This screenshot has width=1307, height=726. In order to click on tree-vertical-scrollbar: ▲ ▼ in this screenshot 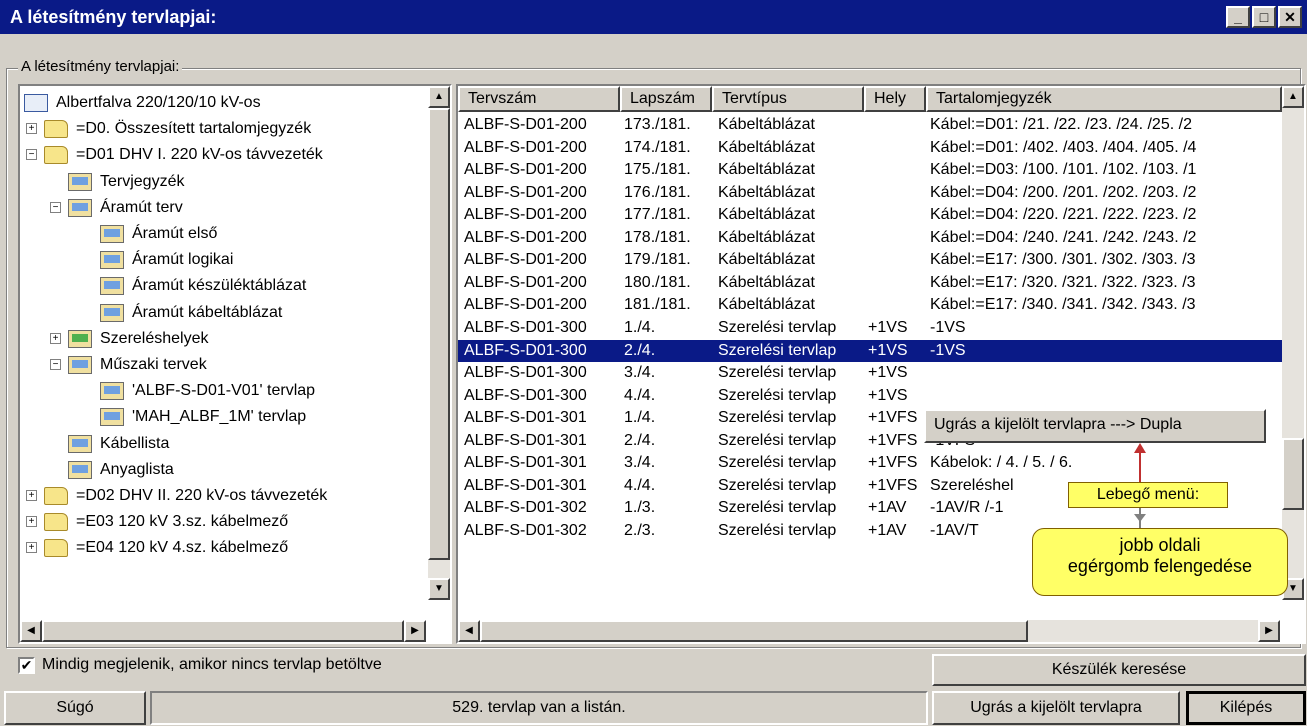, I will do `click(439, 343)`.